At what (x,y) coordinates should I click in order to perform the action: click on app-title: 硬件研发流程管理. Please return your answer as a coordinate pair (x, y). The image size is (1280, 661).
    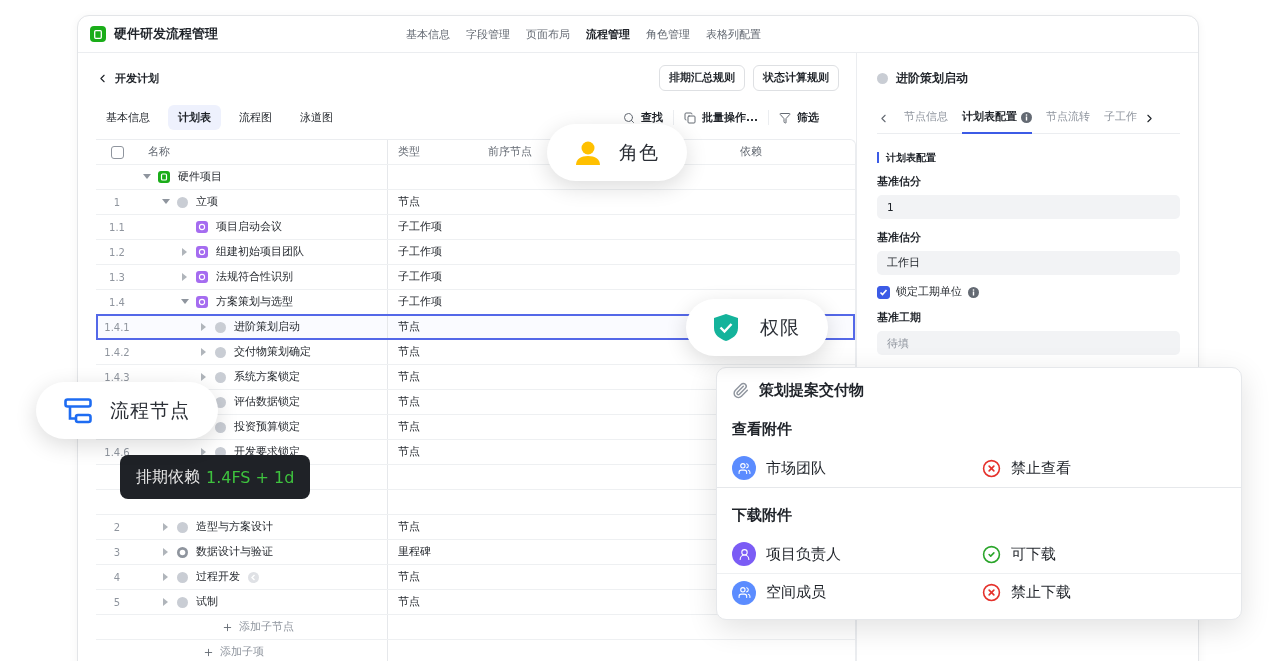
    Looking at the image, I should click on (166, 34).